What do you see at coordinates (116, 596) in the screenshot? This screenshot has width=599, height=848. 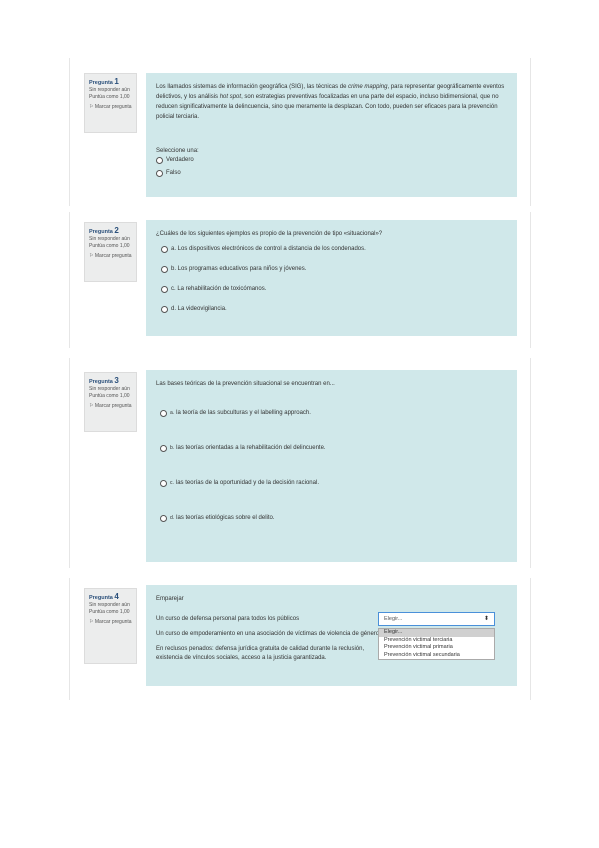 I see `question-number-value: 4` at bounding box center [116, 596].